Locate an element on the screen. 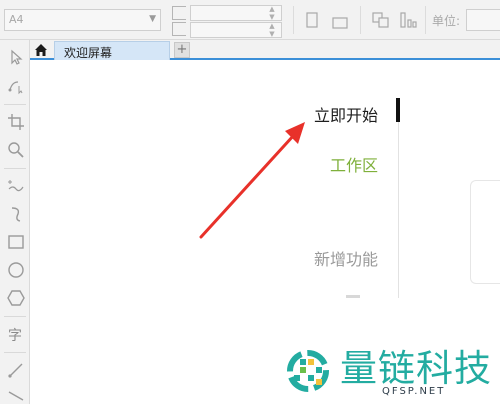 This screenshot has width=500, height=404. freehand-tool-icon is located at coordinates (16, 186).